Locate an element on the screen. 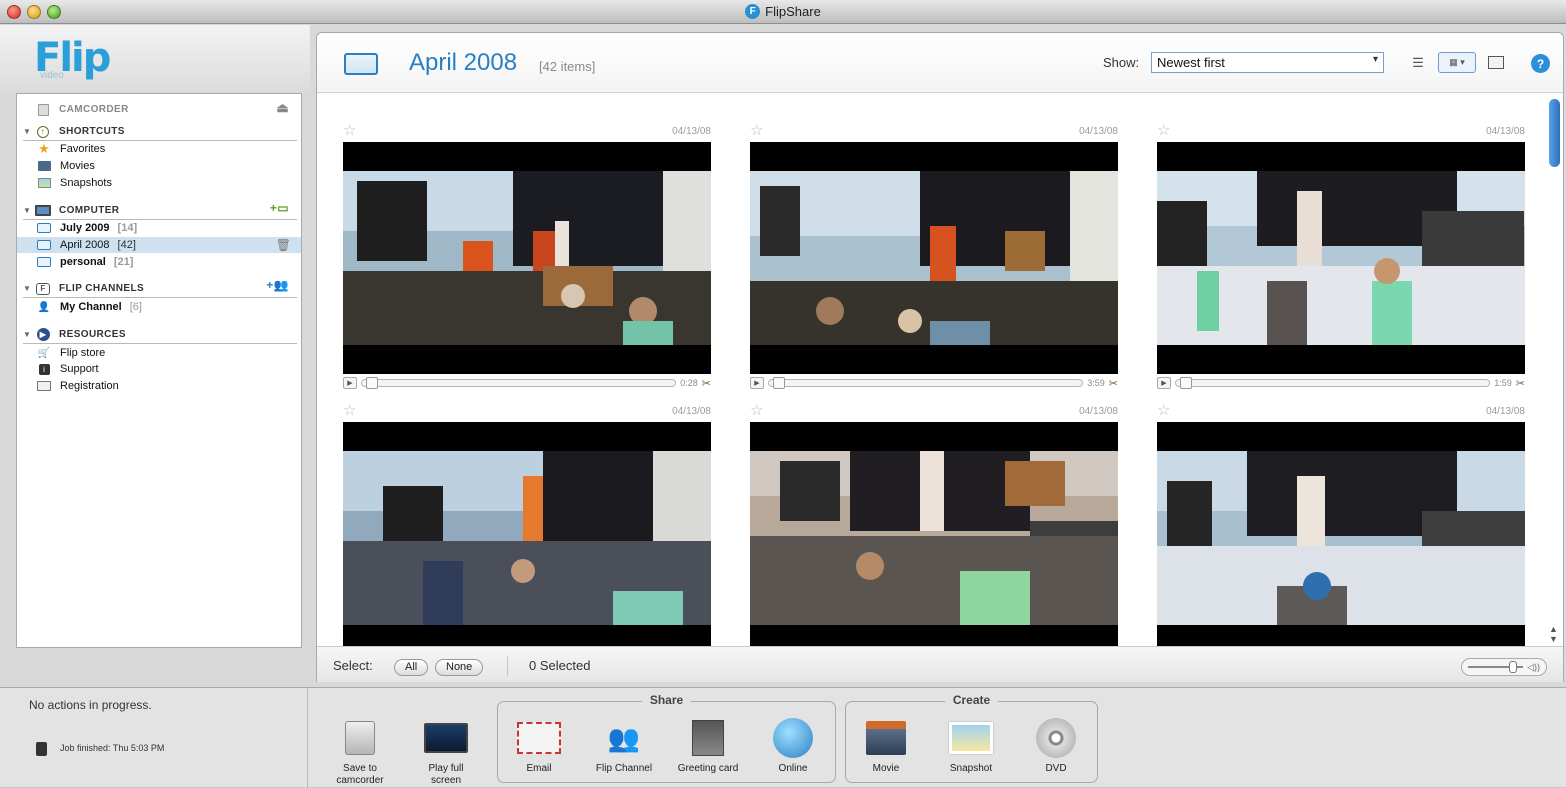  dvd-button: DVD is located at coordinates (1056, 746).